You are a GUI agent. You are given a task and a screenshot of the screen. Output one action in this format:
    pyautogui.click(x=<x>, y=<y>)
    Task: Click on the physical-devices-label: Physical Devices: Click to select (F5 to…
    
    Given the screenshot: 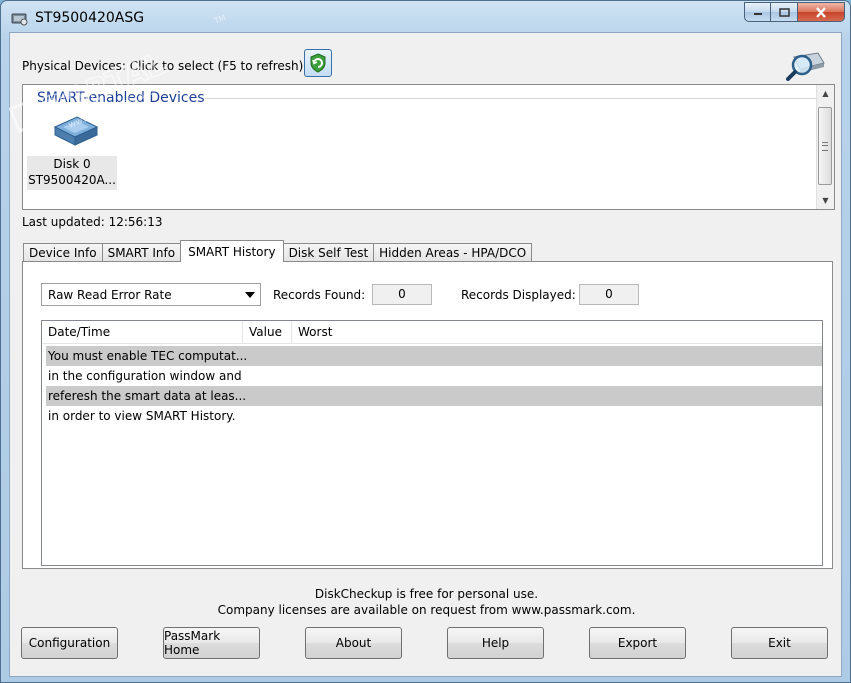 What is the action you would take?
    pyautogui.click(x=163, y=66)
    